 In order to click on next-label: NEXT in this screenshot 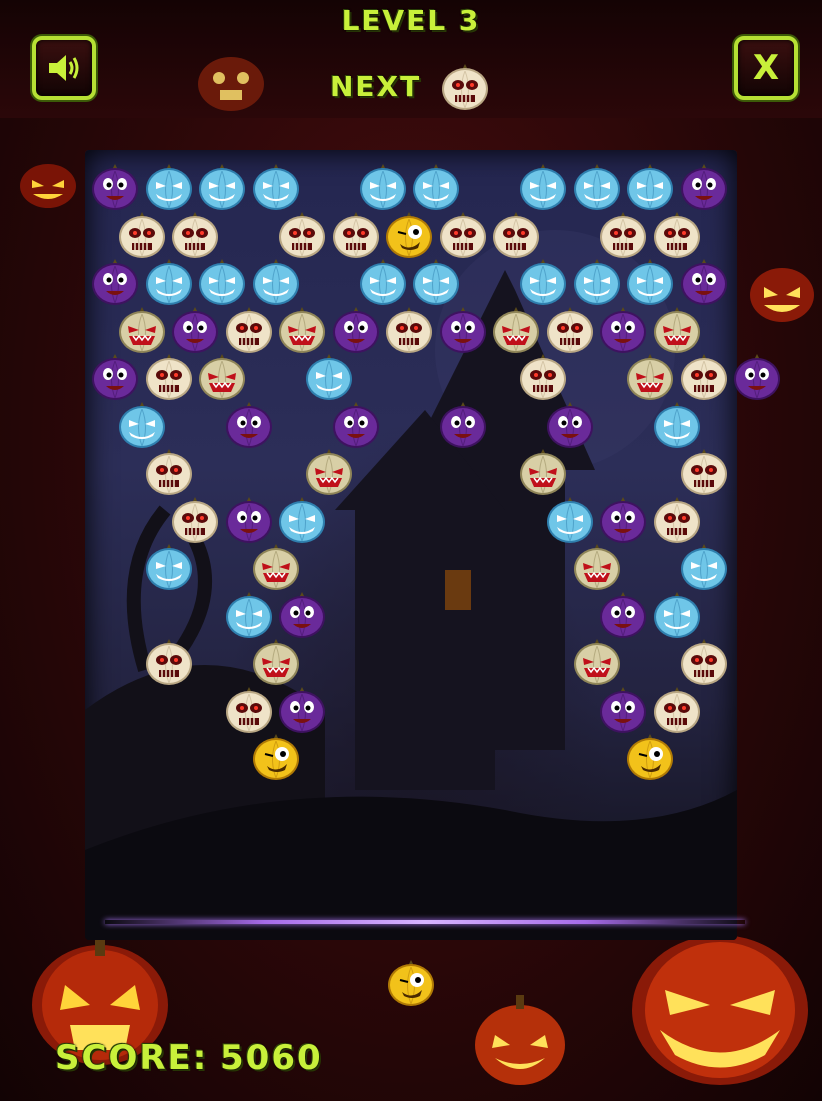, I will do `click(376, 86)`.